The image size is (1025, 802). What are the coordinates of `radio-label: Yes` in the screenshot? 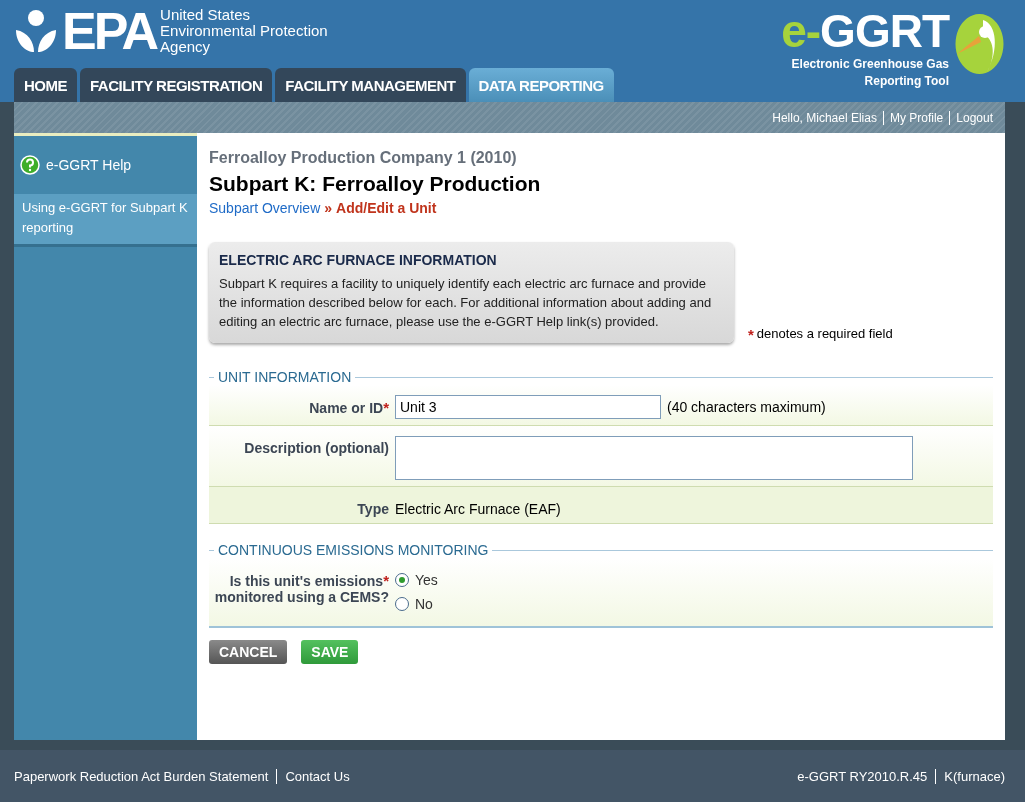 It's located at (426, 580).